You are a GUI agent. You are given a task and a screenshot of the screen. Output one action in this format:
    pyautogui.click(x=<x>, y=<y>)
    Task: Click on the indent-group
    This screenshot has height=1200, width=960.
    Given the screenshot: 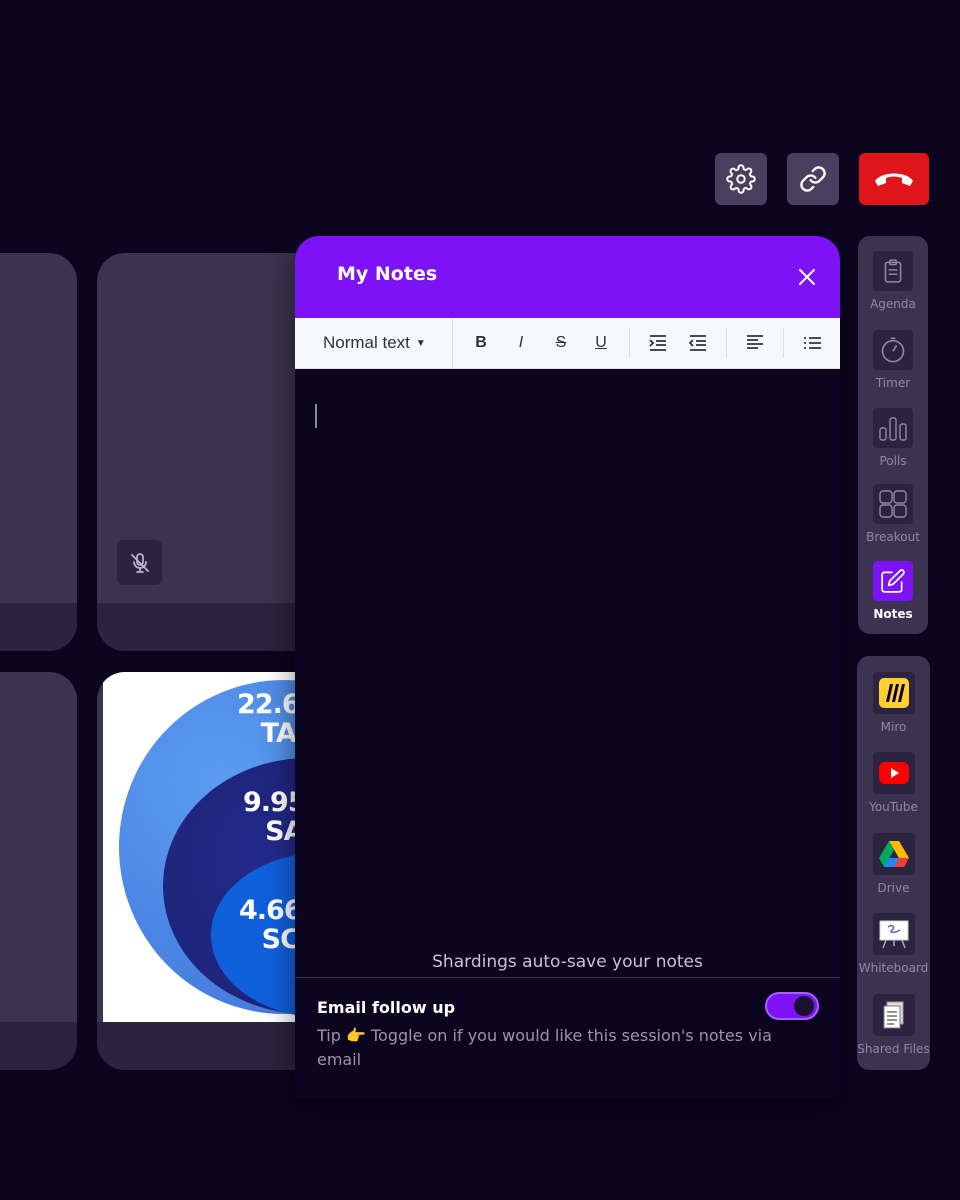 What is the action you would take?
    pyautogui.click(x=678, y=343)
    